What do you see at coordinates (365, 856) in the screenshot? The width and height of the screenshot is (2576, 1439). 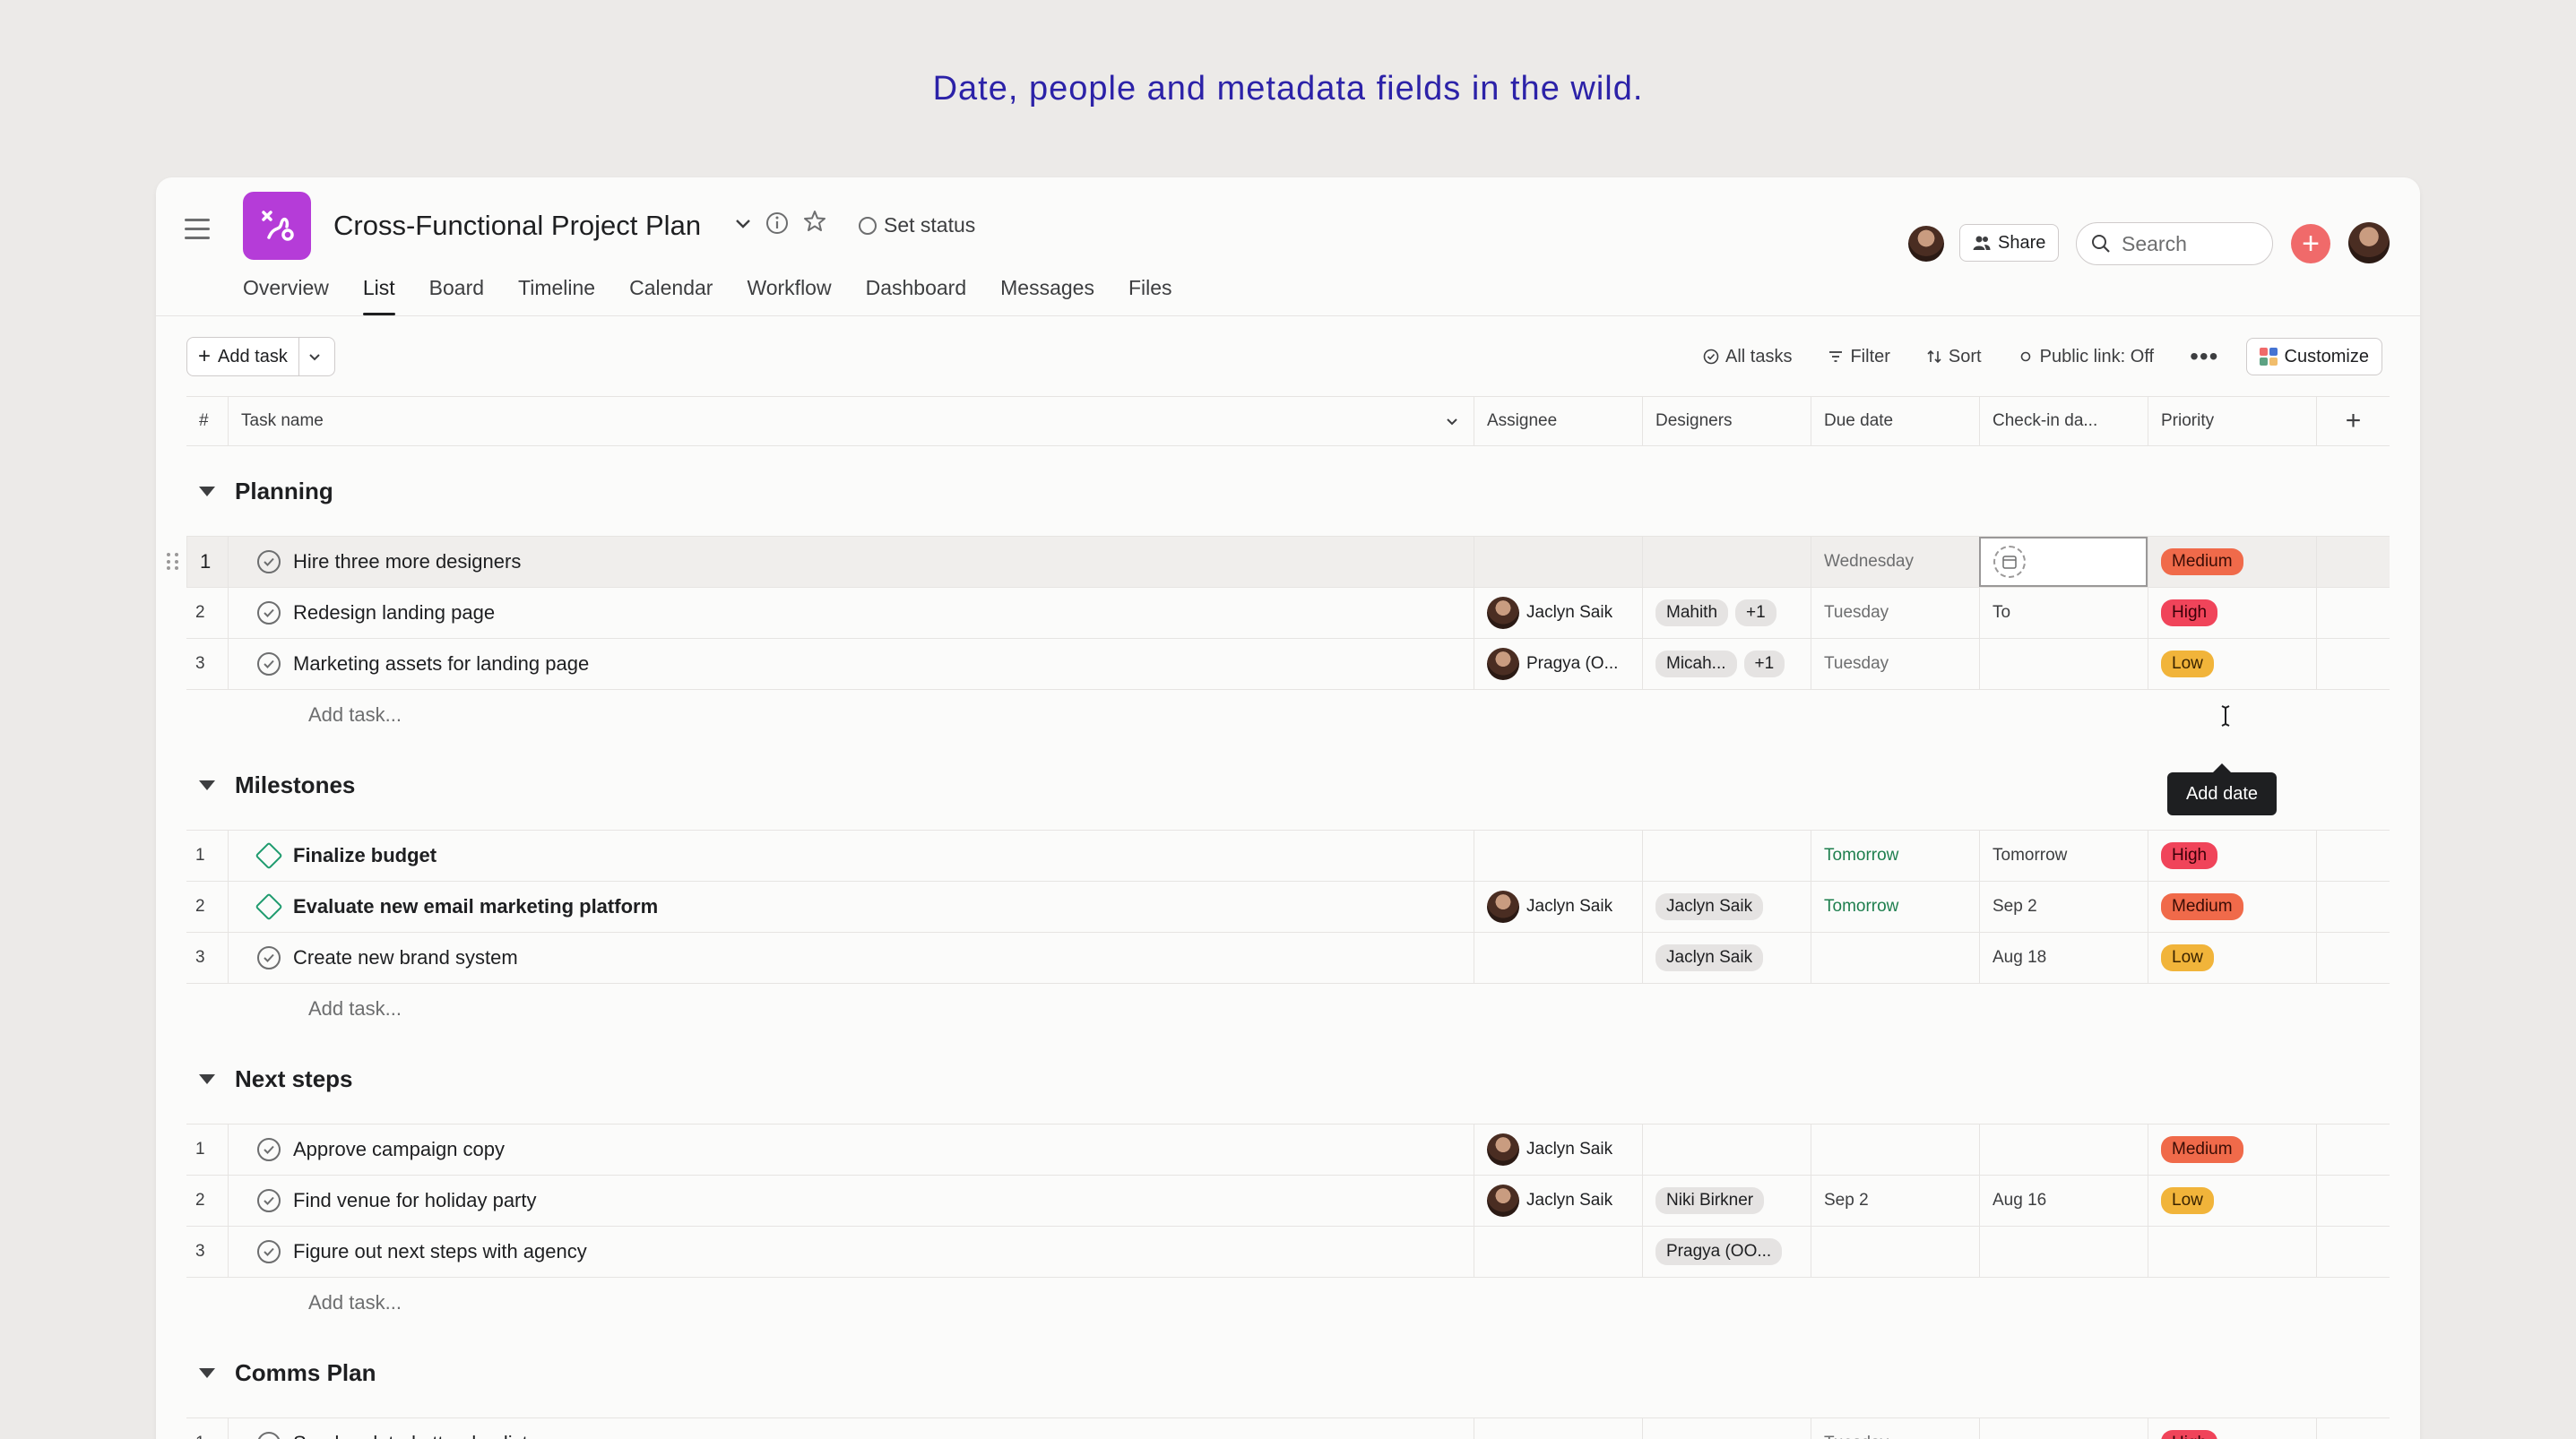 I see `task-name: Finalize budget` at bounding box center [365, 856].